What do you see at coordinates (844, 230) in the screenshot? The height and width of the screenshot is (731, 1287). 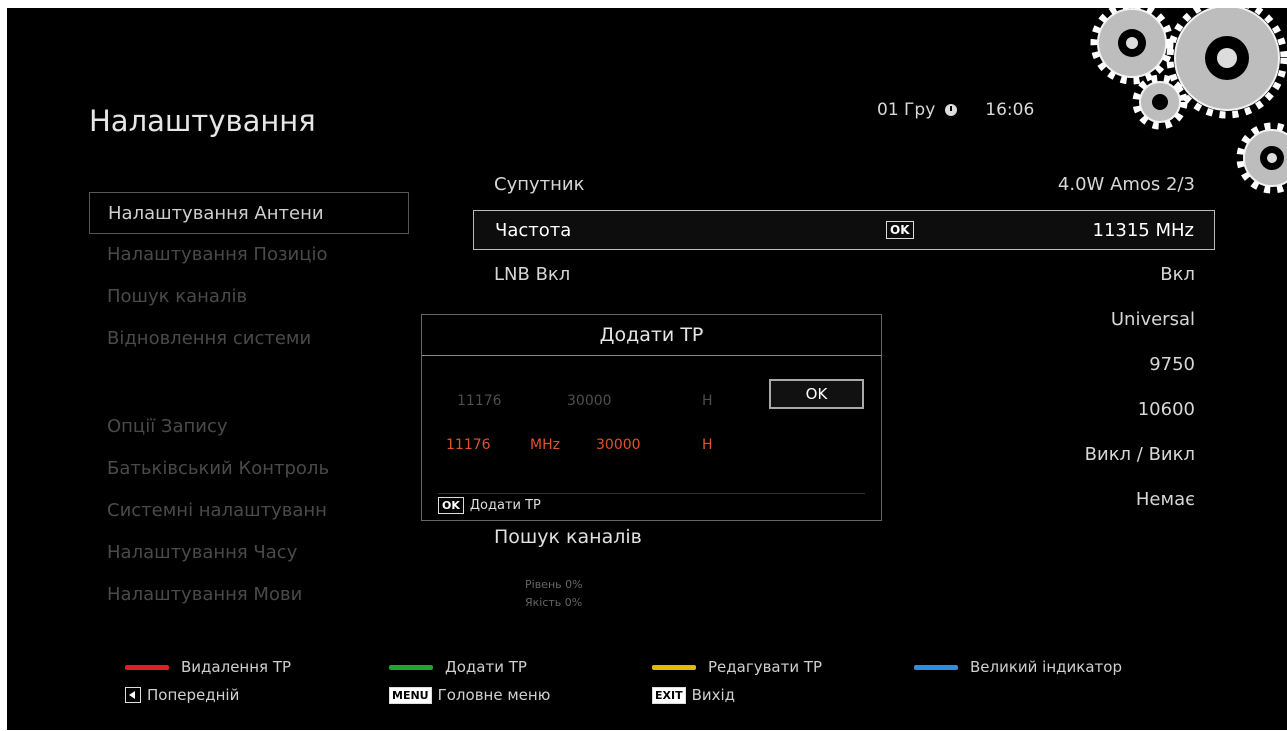 I see `setting-row-frequency: Частота OK 11315 MHz` at bounding box center [844, 230].